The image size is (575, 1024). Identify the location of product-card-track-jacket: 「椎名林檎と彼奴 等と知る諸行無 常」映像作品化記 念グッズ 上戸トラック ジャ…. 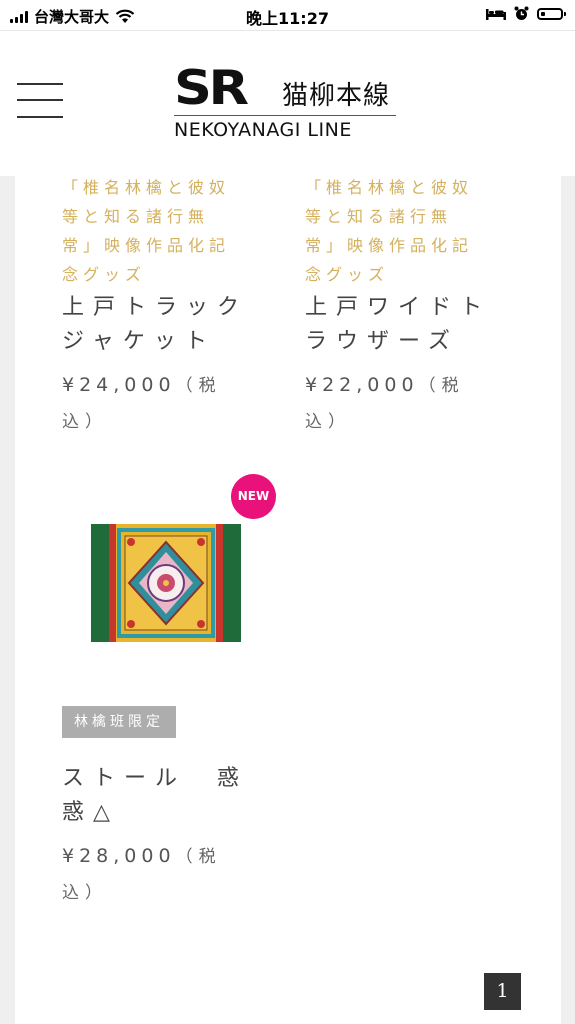
(162, 306).